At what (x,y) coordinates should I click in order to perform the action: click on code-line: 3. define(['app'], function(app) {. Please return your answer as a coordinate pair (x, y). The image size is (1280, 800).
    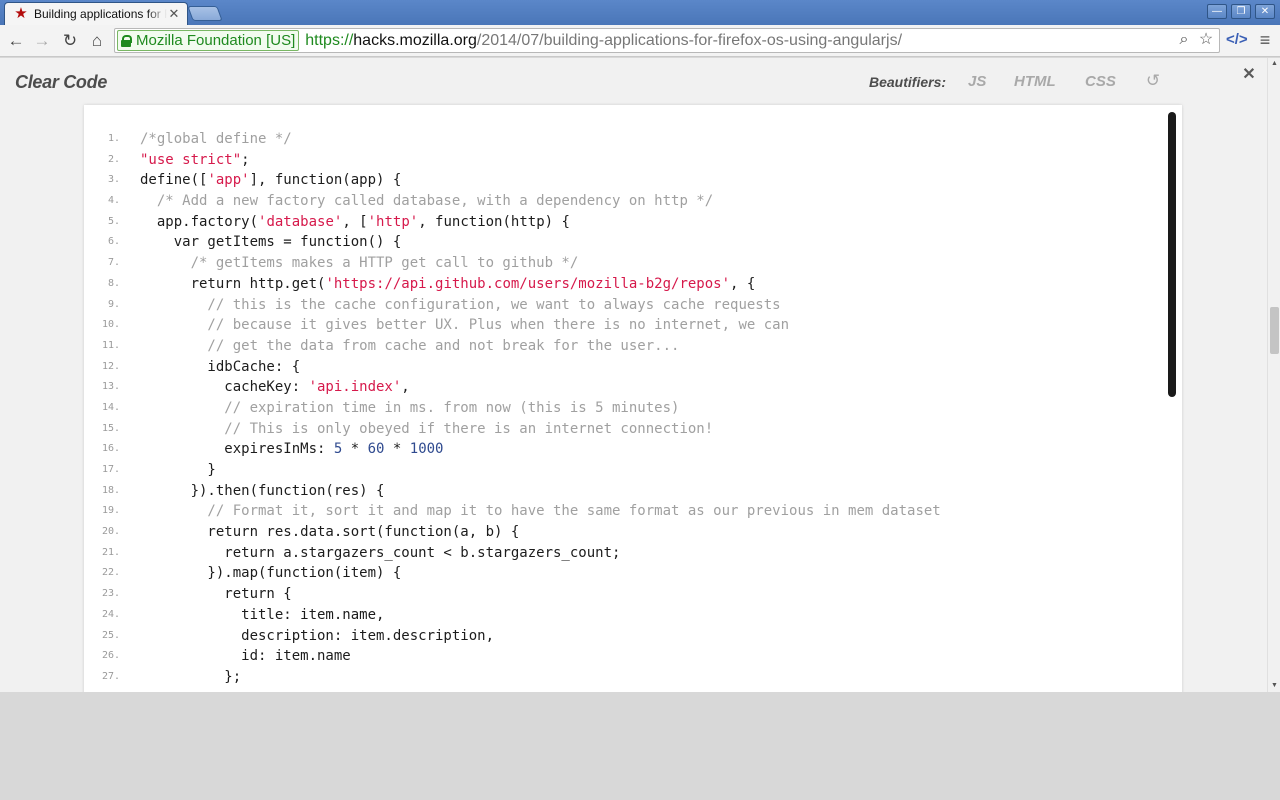
    Looking at the image, I should click on (624, 180).